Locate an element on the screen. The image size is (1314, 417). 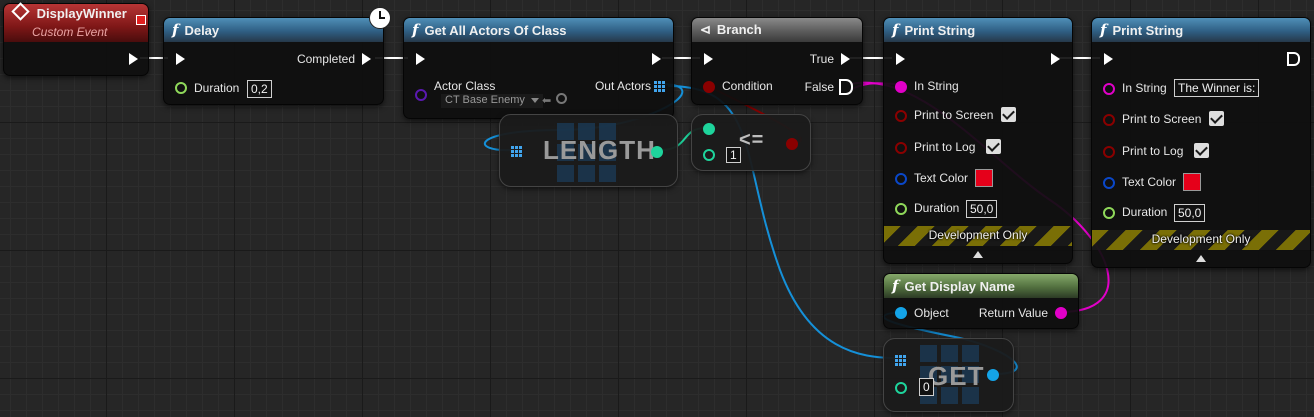
length-int-out-pin is located at coordinates (657, 152).